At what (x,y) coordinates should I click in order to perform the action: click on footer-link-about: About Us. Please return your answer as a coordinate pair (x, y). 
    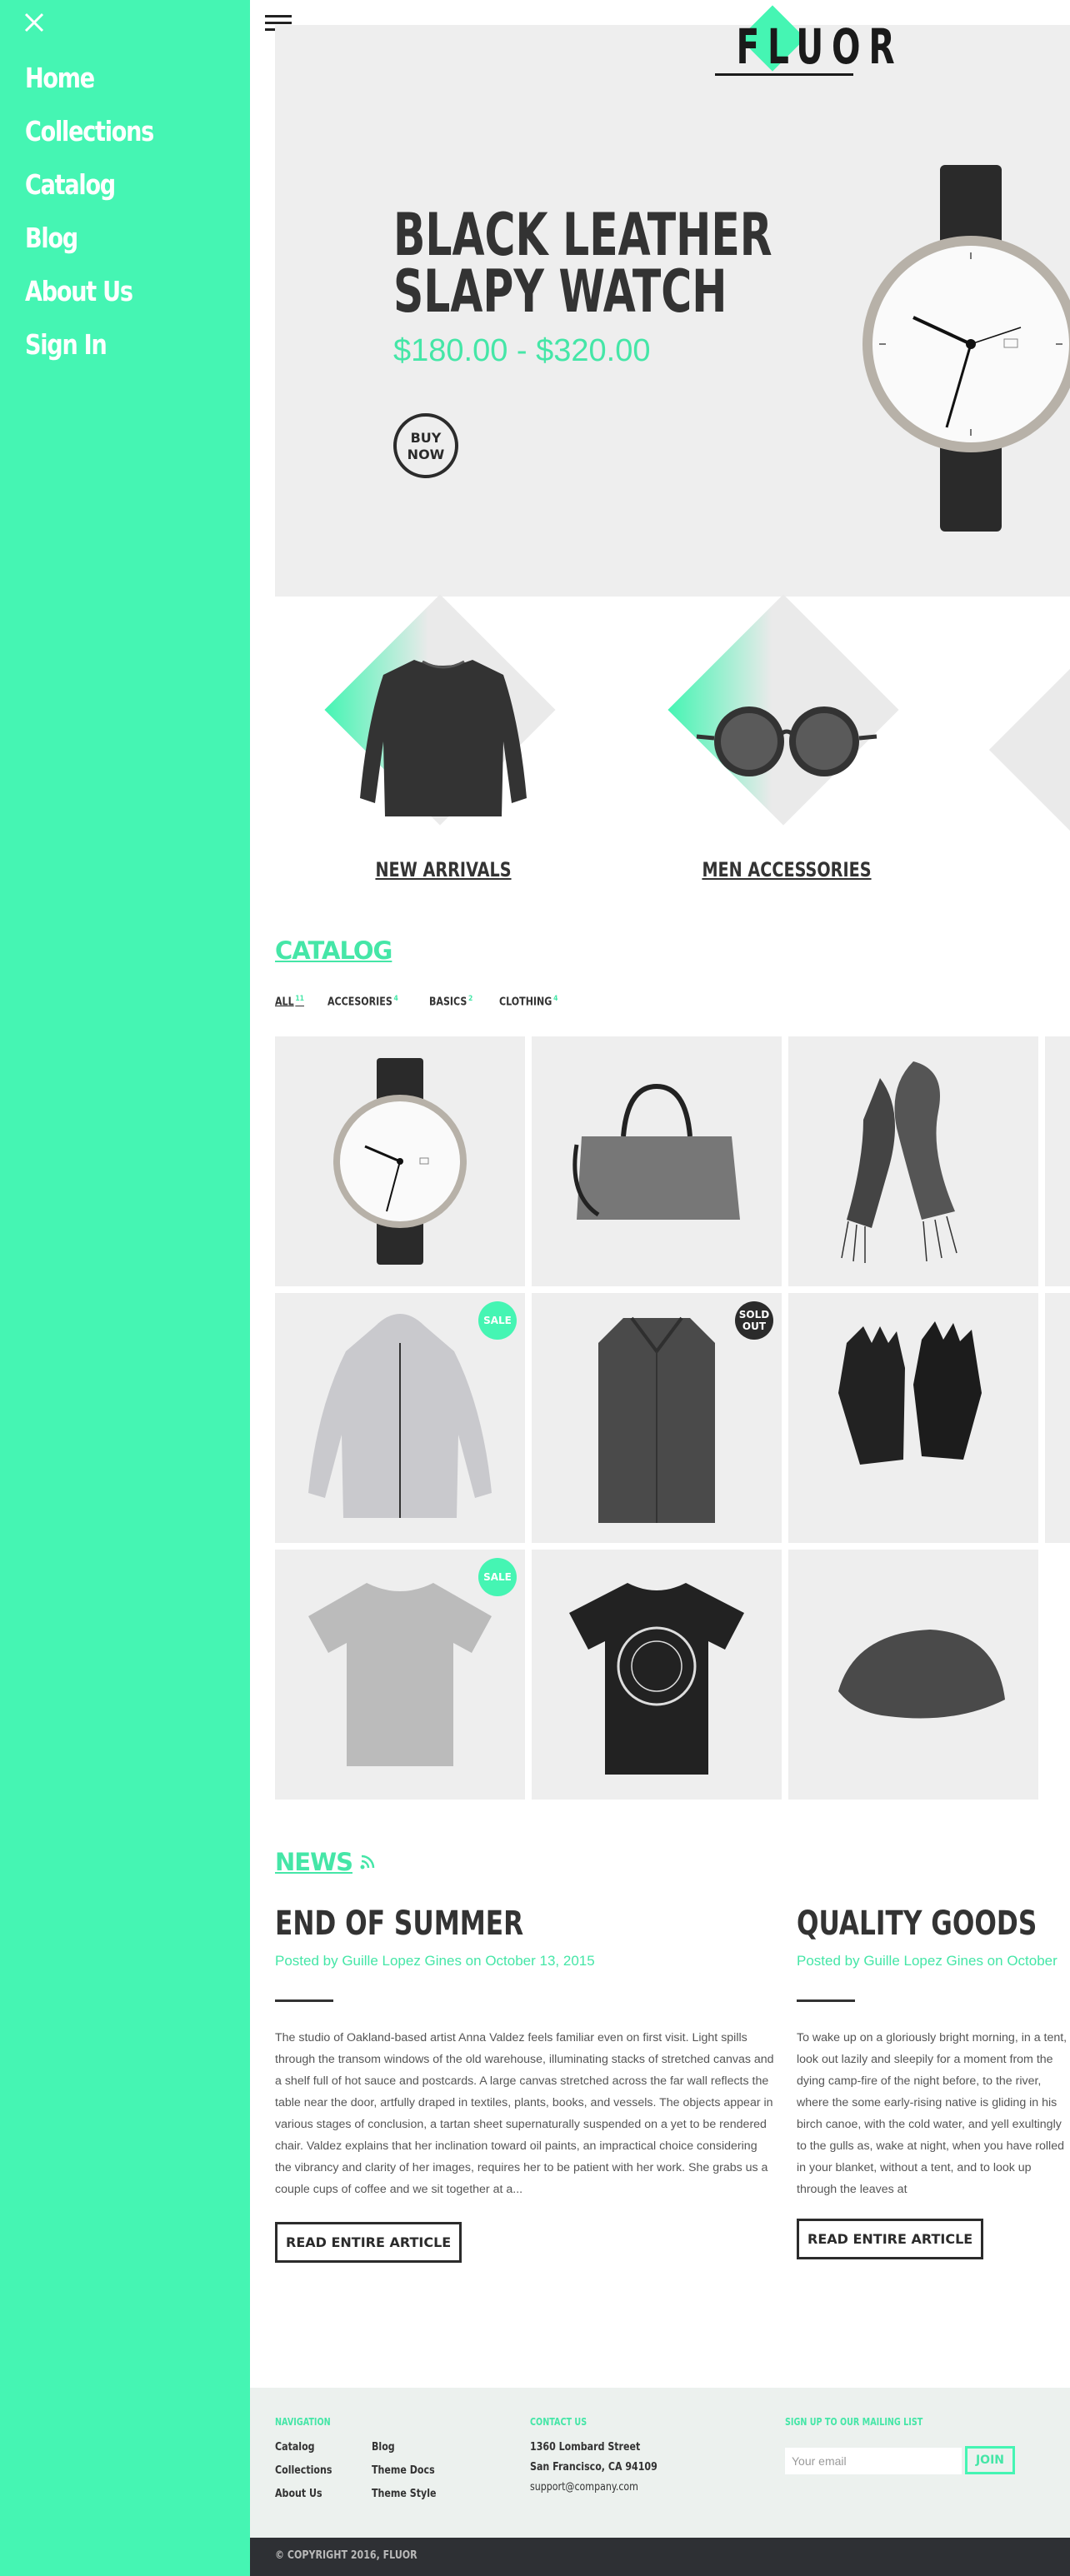
    Looking at the image, I should click on (298, 2494).